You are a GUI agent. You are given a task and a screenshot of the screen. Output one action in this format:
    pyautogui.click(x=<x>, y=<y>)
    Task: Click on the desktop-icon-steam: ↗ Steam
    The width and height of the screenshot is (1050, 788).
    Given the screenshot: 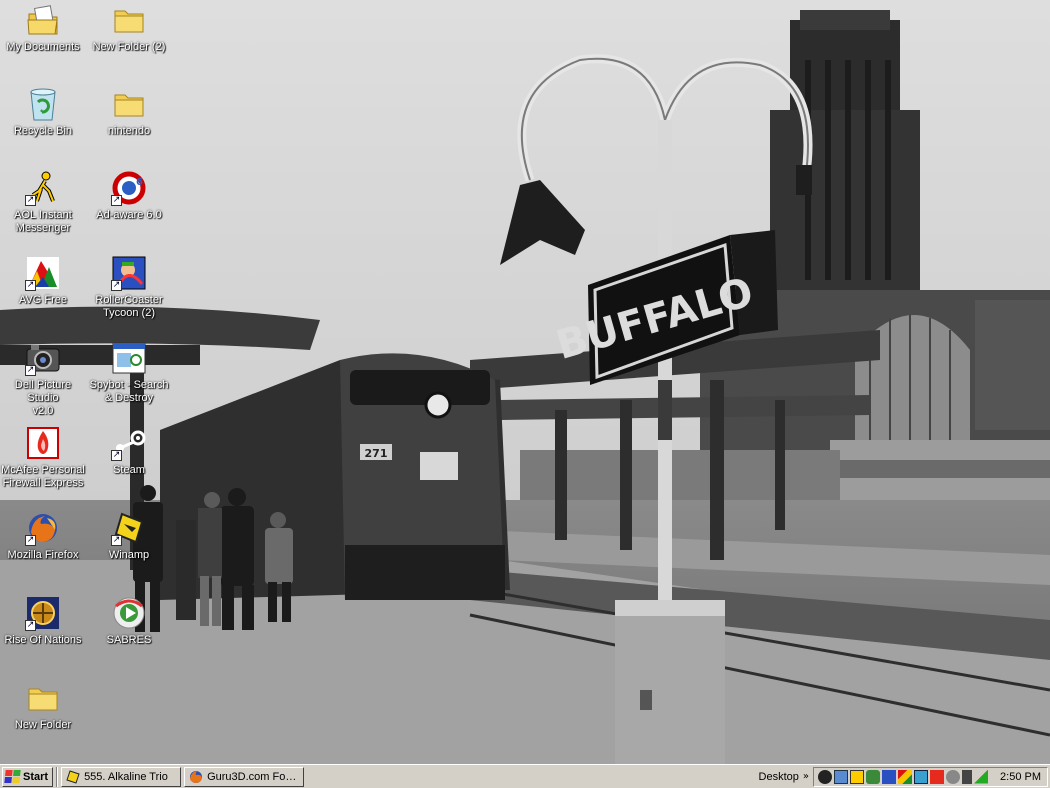 What is the action you would take?
    pyautogui.click(x=129, y=451)
    